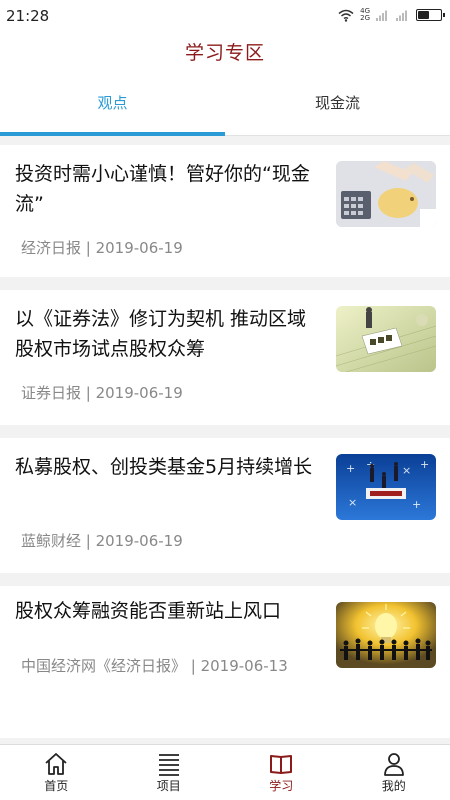  Describe the element at coordinates (154, 666) in the screenshot. I see `news-meta: 中国经济网《经济日报》 | 2019-06-13` at that location.